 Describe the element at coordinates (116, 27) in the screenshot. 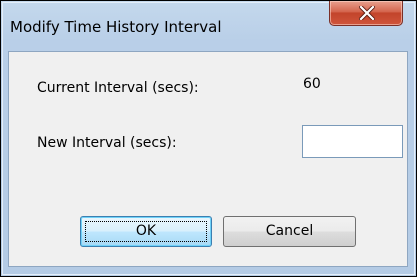

I see `window-title: Modify Time History Interval` at that location.